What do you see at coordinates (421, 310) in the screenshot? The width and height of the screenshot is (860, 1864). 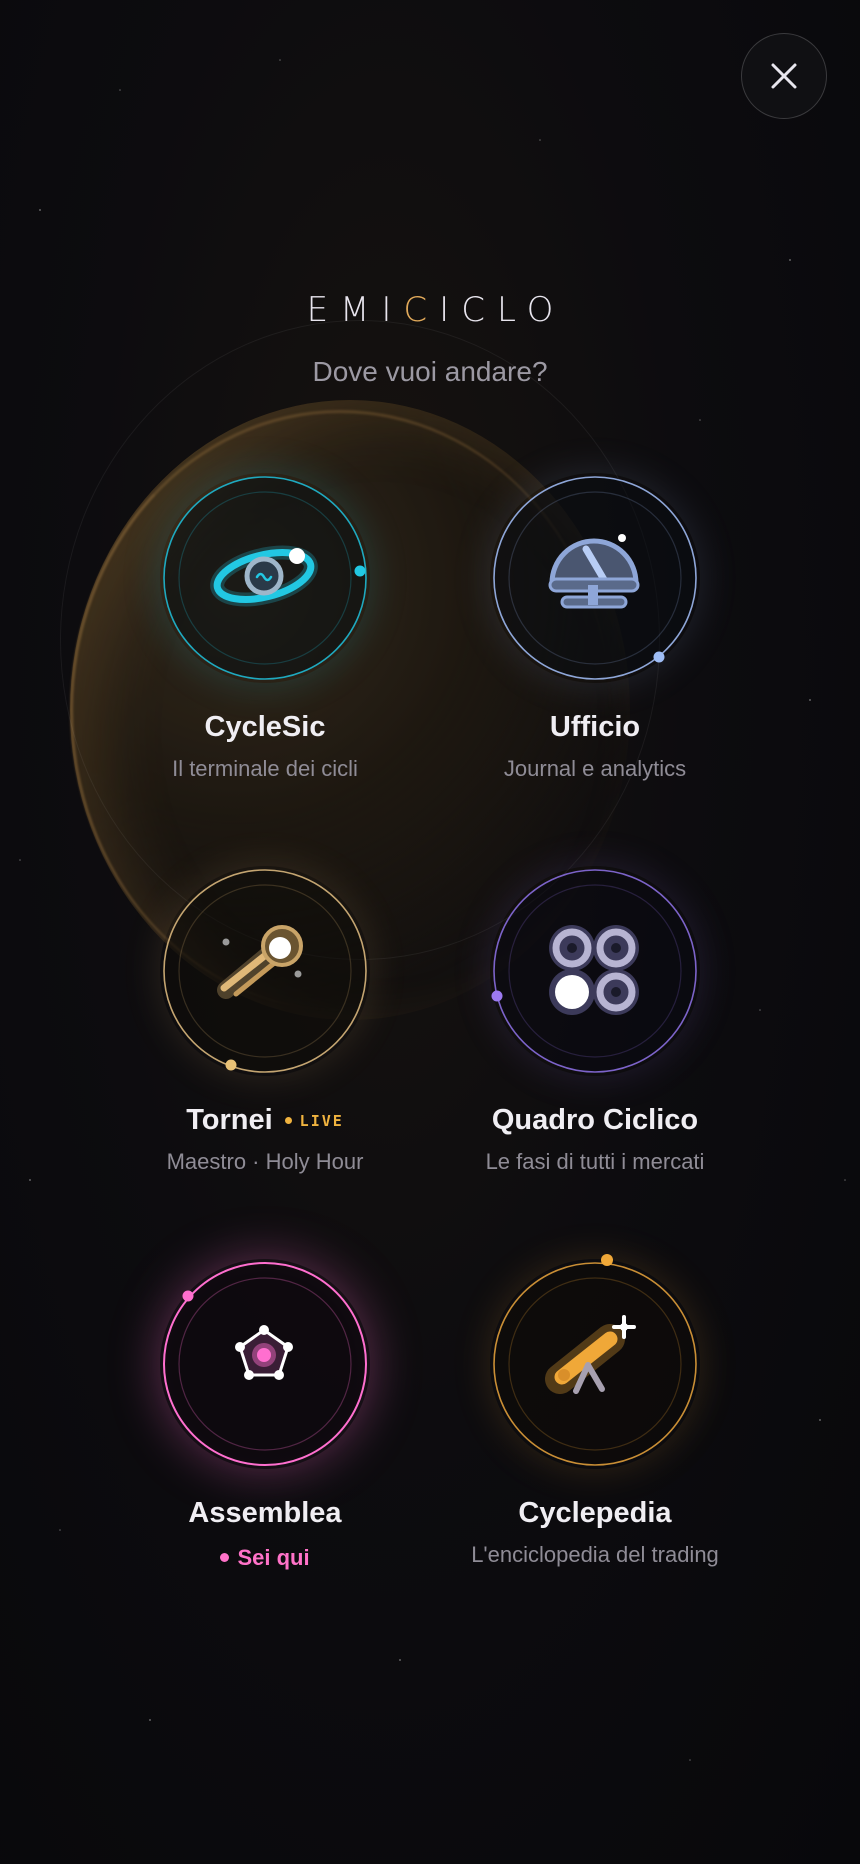 I see `brand-accent: C` at bounding box center [421, 310].